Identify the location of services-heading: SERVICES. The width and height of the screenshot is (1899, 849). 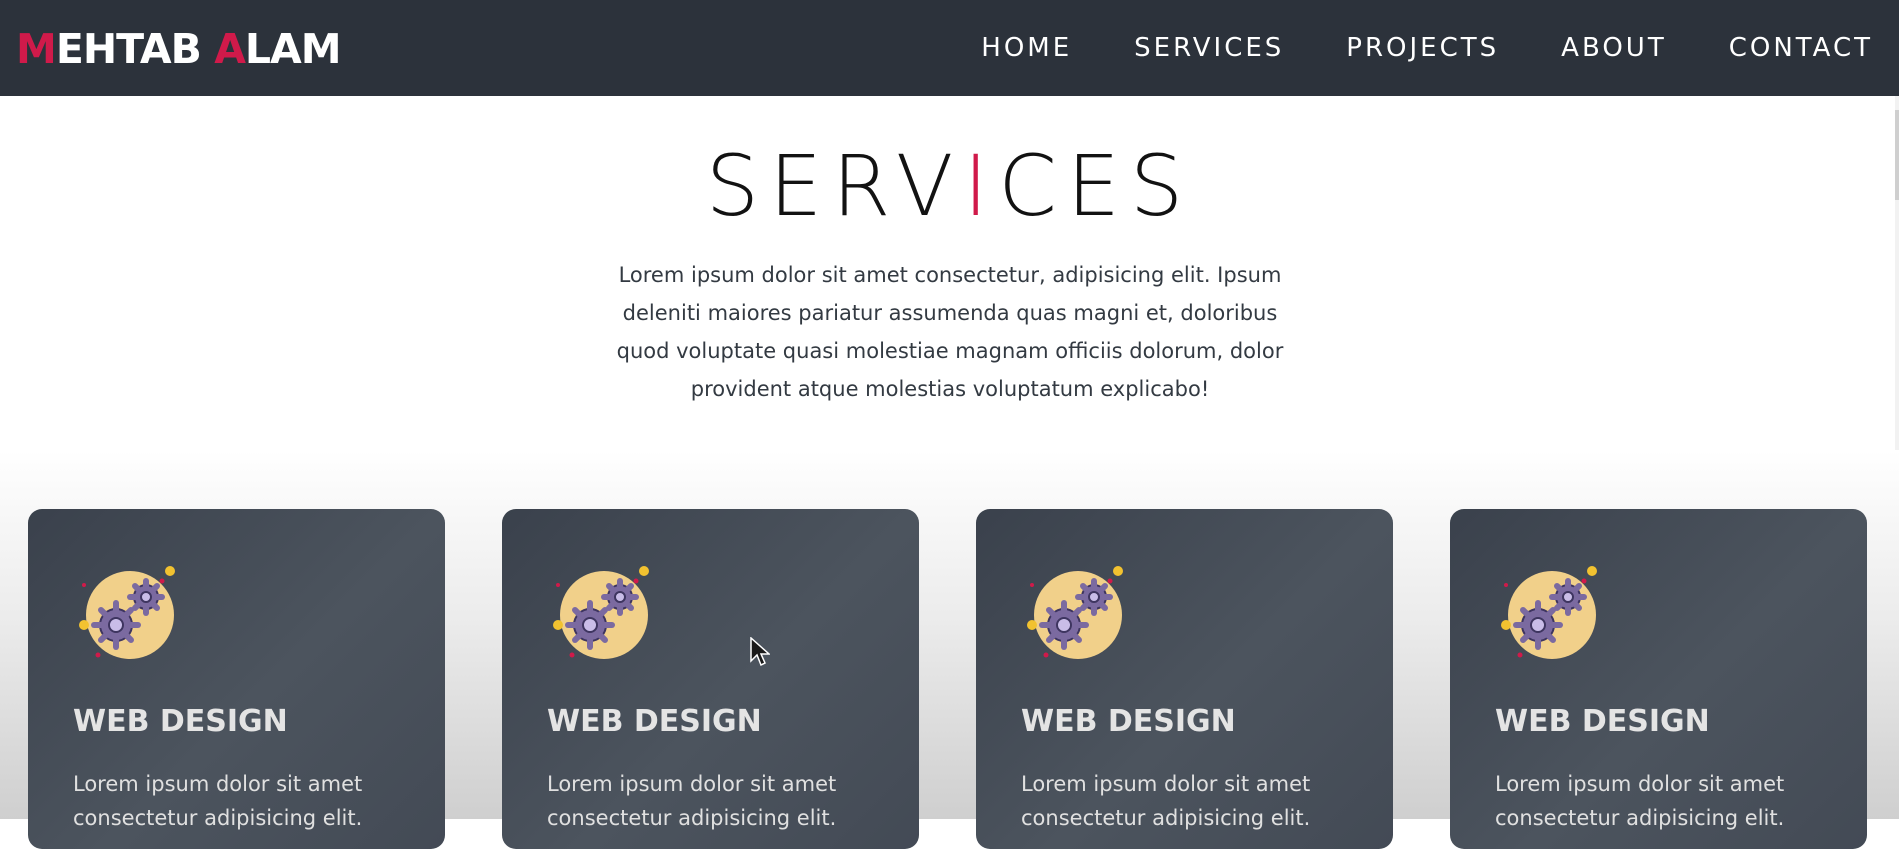
(949, 186).